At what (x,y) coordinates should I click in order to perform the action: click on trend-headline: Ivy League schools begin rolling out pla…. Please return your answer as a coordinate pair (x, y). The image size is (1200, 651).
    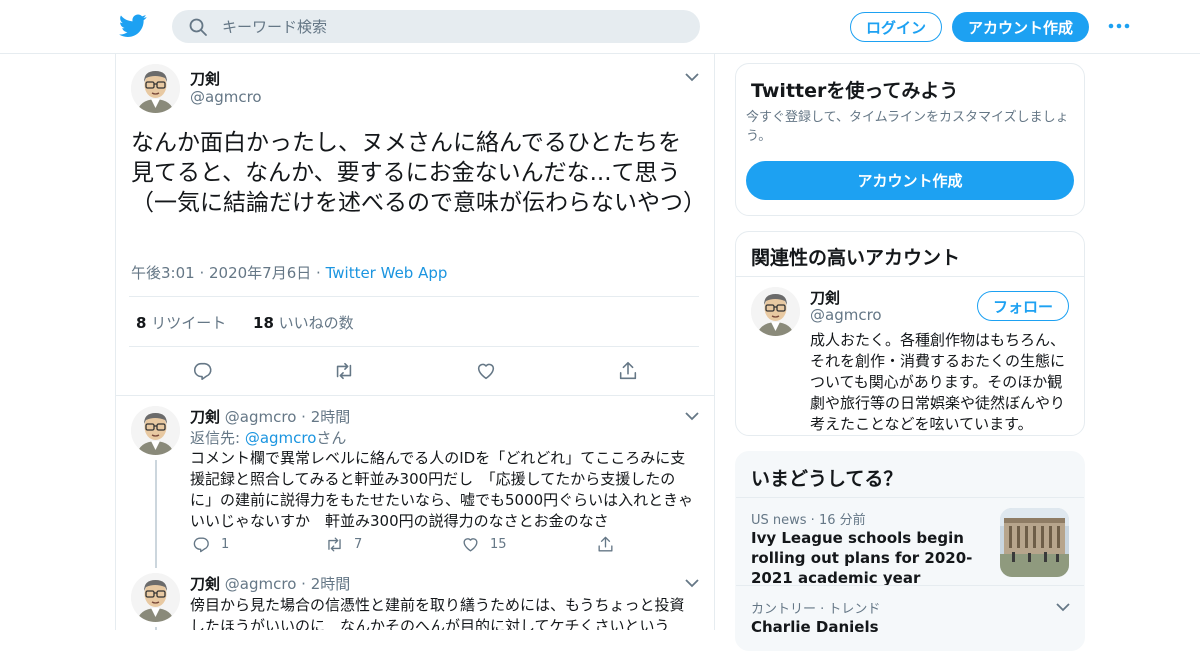
    Looking at the image, I should click on (873, 558).